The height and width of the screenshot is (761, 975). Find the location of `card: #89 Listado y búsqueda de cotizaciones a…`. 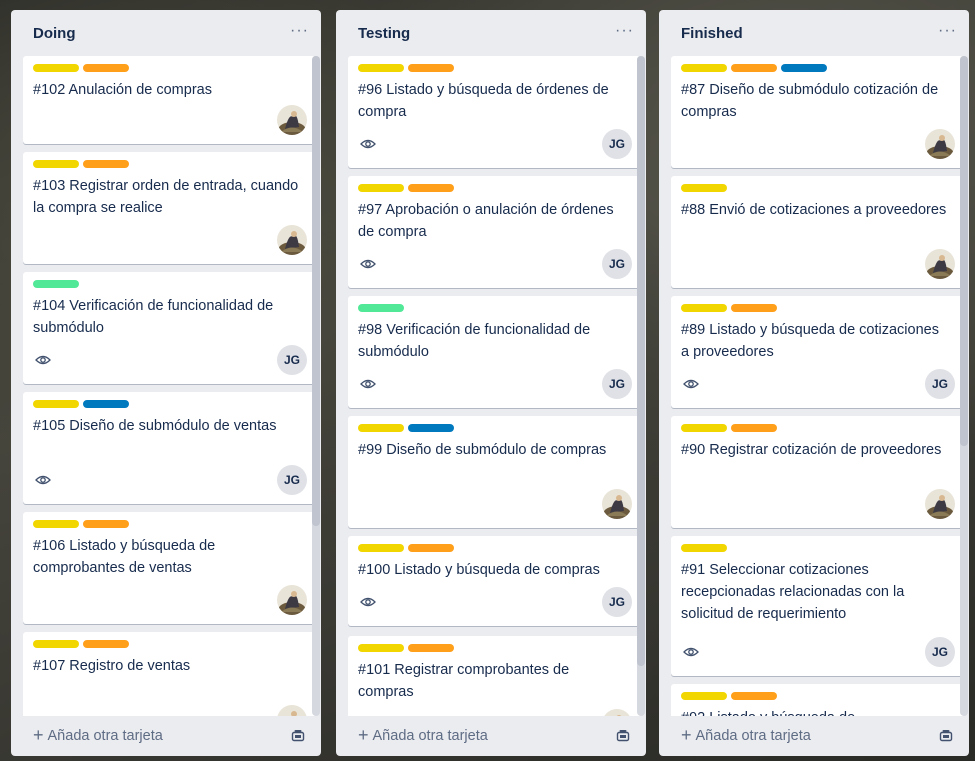

card: #89 Listado y búsqueda de cotizaciones a… is located at coordinates (817, 352).